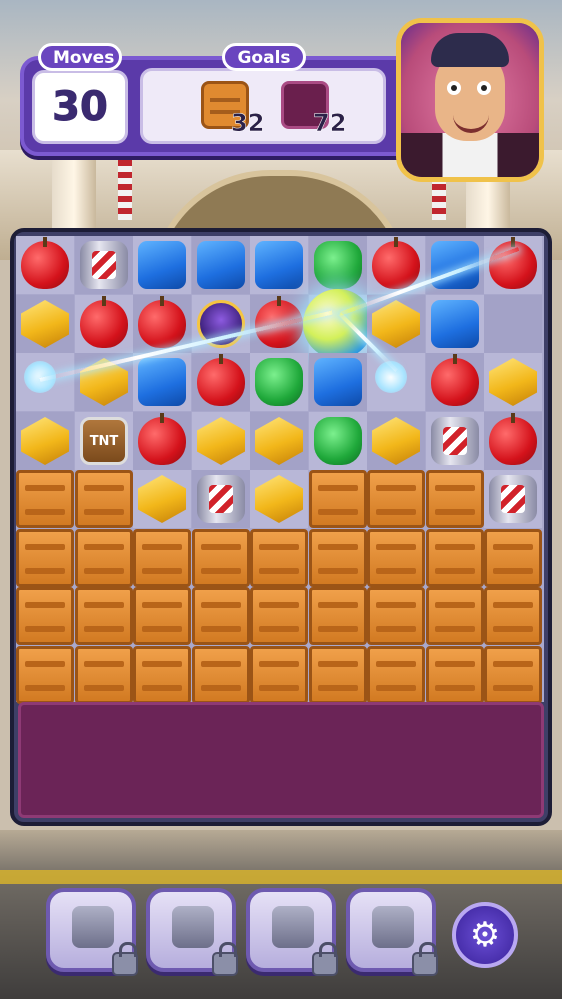  What do you see at coordinates (92, 932) in the screenshot?
I see `hammer-booster` at bounding box center [92, 932].